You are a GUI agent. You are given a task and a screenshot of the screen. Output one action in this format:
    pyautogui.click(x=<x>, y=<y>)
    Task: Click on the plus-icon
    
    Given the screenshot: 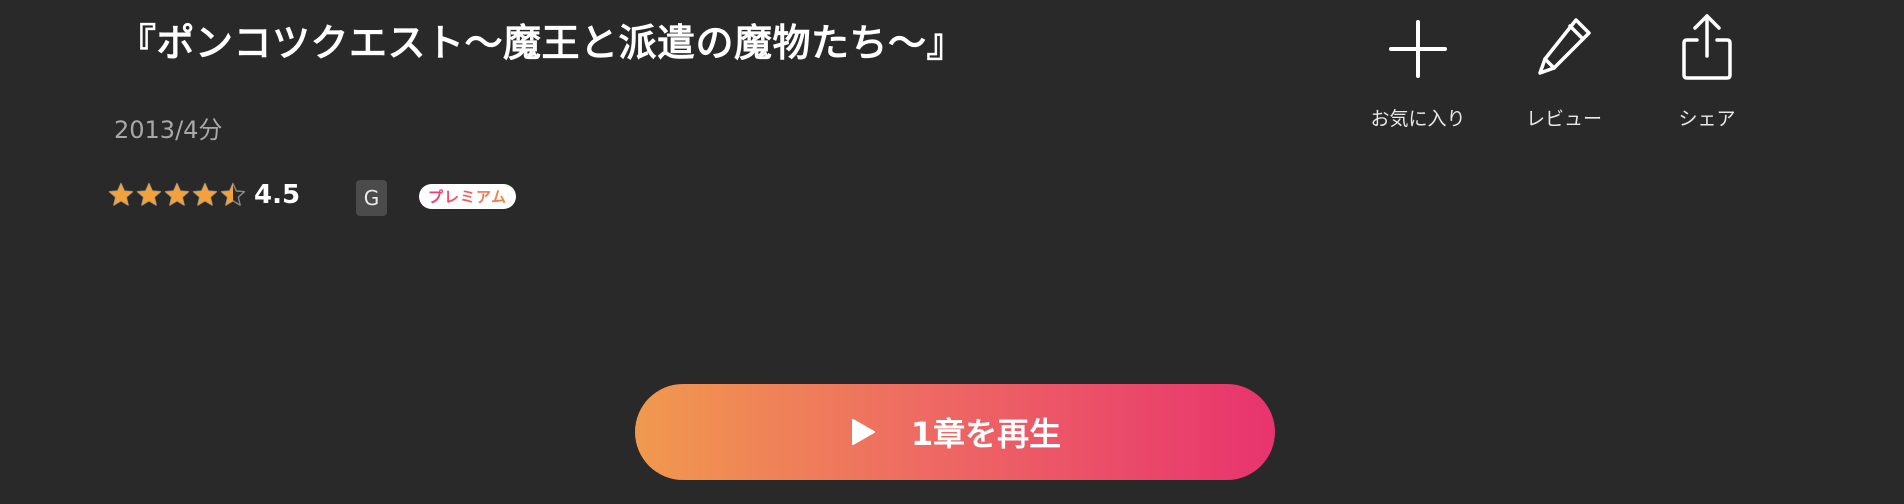 What is the action you would take?
    pyautogui.click(x=1418, y=49)
    